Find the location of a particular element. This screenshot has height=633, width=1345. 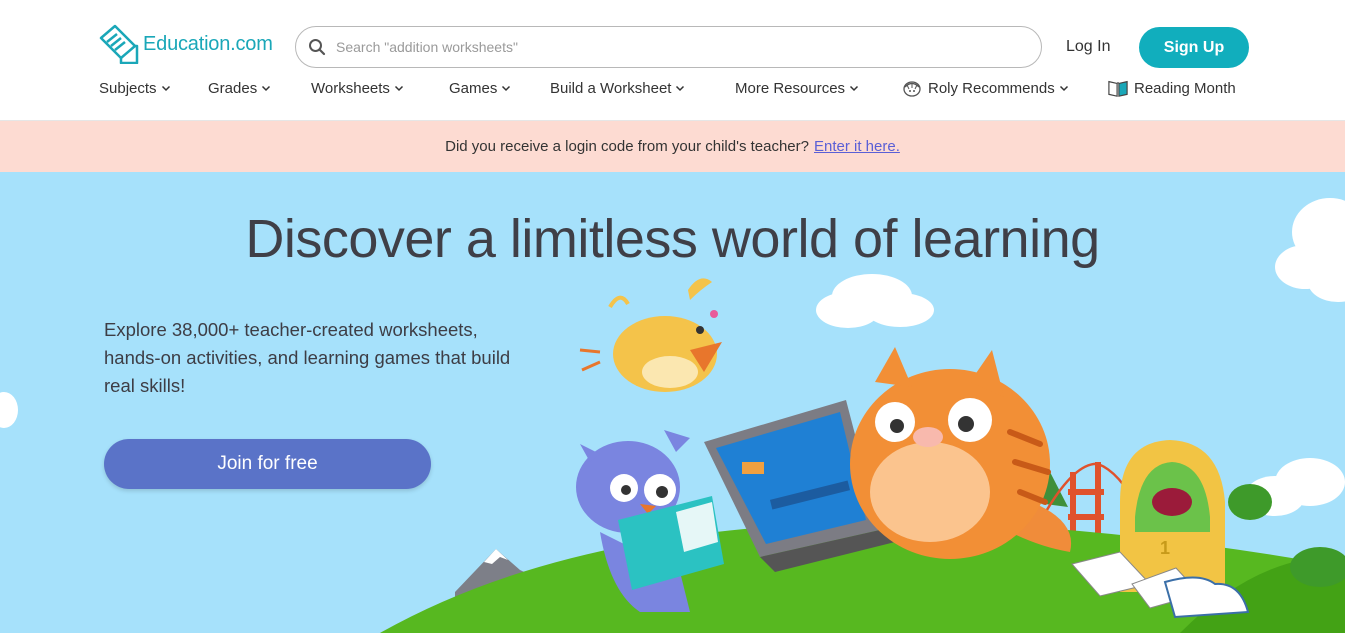

nav-roly-recommends: Roly Recommends is located at coordinates (985, 88).